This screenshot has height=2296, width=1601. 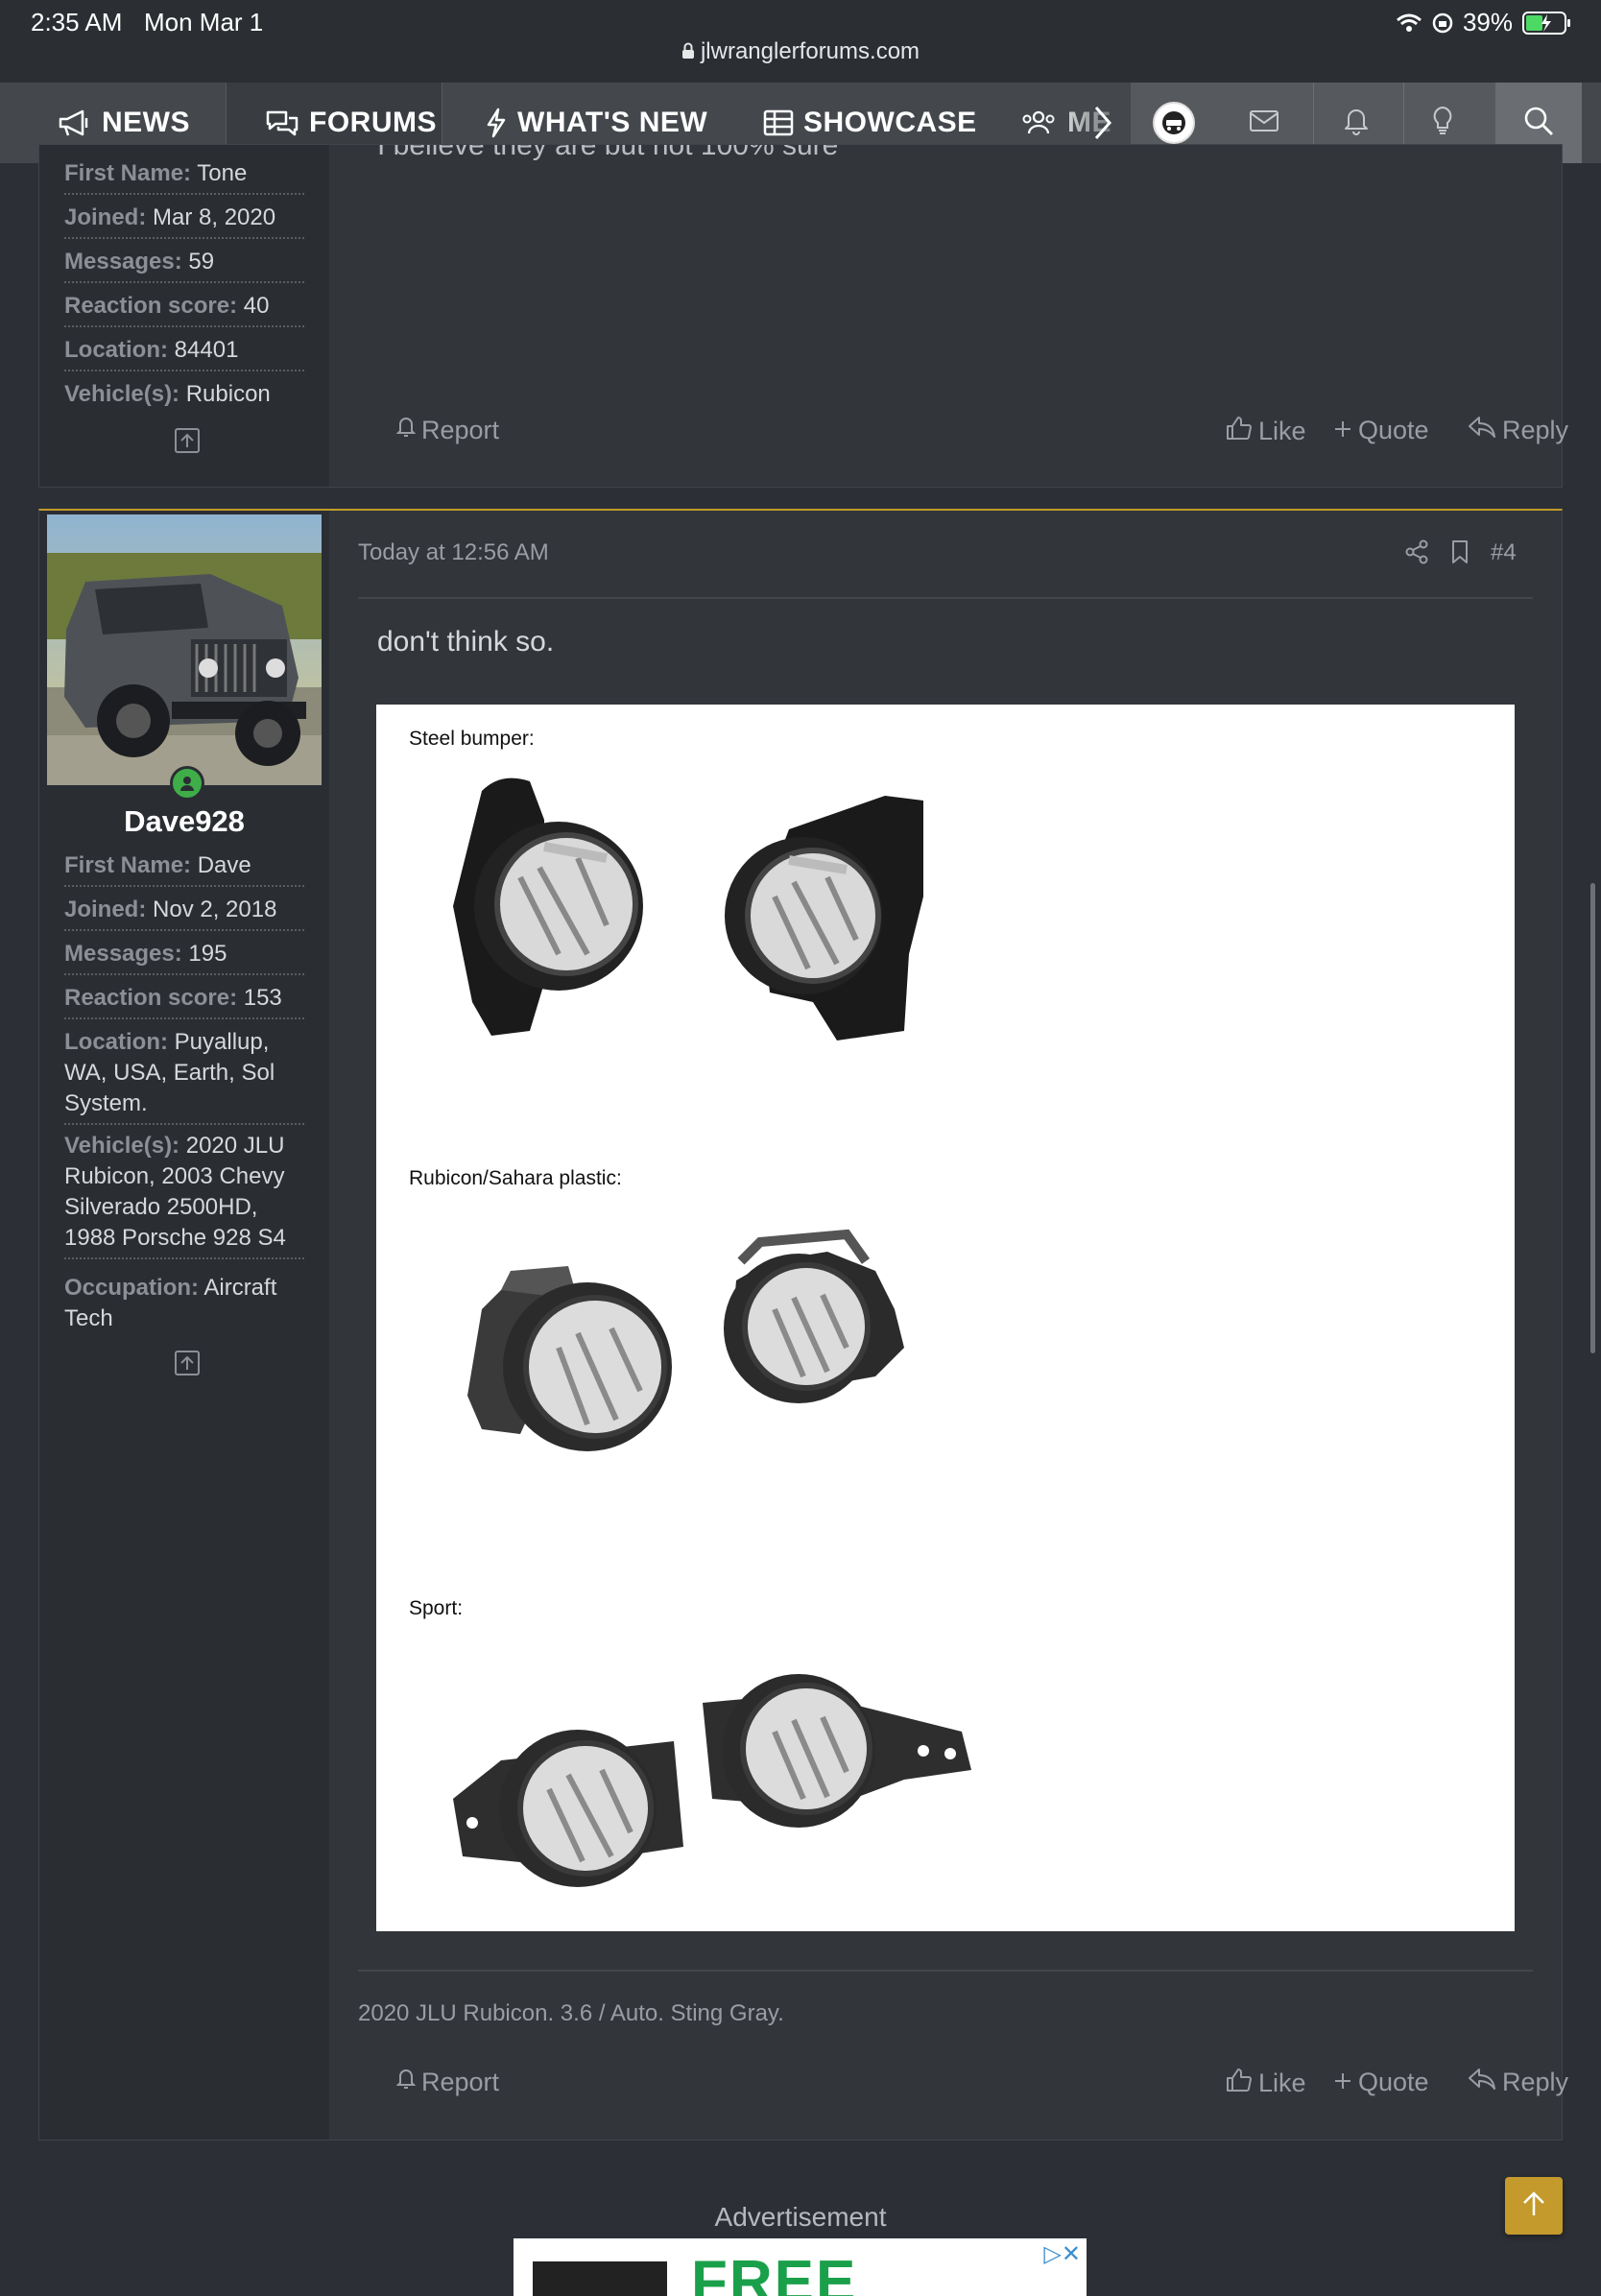 What do you see at coordinates (146, 123) in the screenshot?
I see `nav-news-label: NEWS` at bounding box center [146, 123].